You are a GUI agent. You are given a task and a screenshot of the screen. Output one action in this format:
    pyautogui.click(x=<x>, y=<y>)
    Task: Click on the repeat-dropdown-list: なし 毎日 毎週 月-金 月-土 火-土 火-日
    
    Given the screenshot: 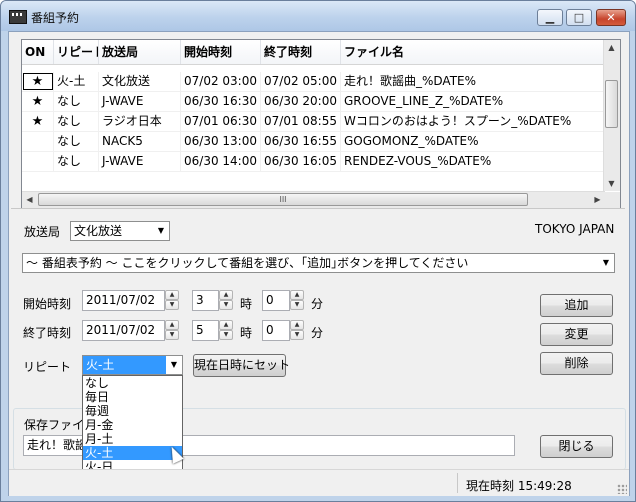 What is the action you would take?
    pyautogui.click(x=132, y=426)
    